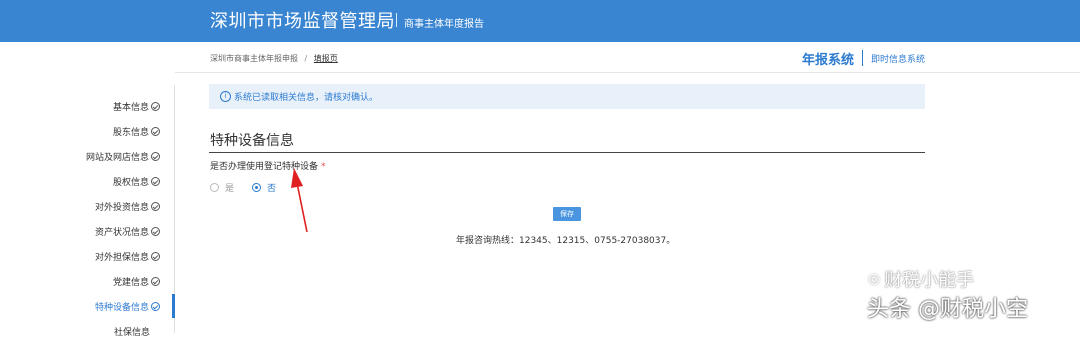 This screenshot has width=1080, height=338. I want to click on sidebar-item-label: 网站及网店信息, so click(117, 158).